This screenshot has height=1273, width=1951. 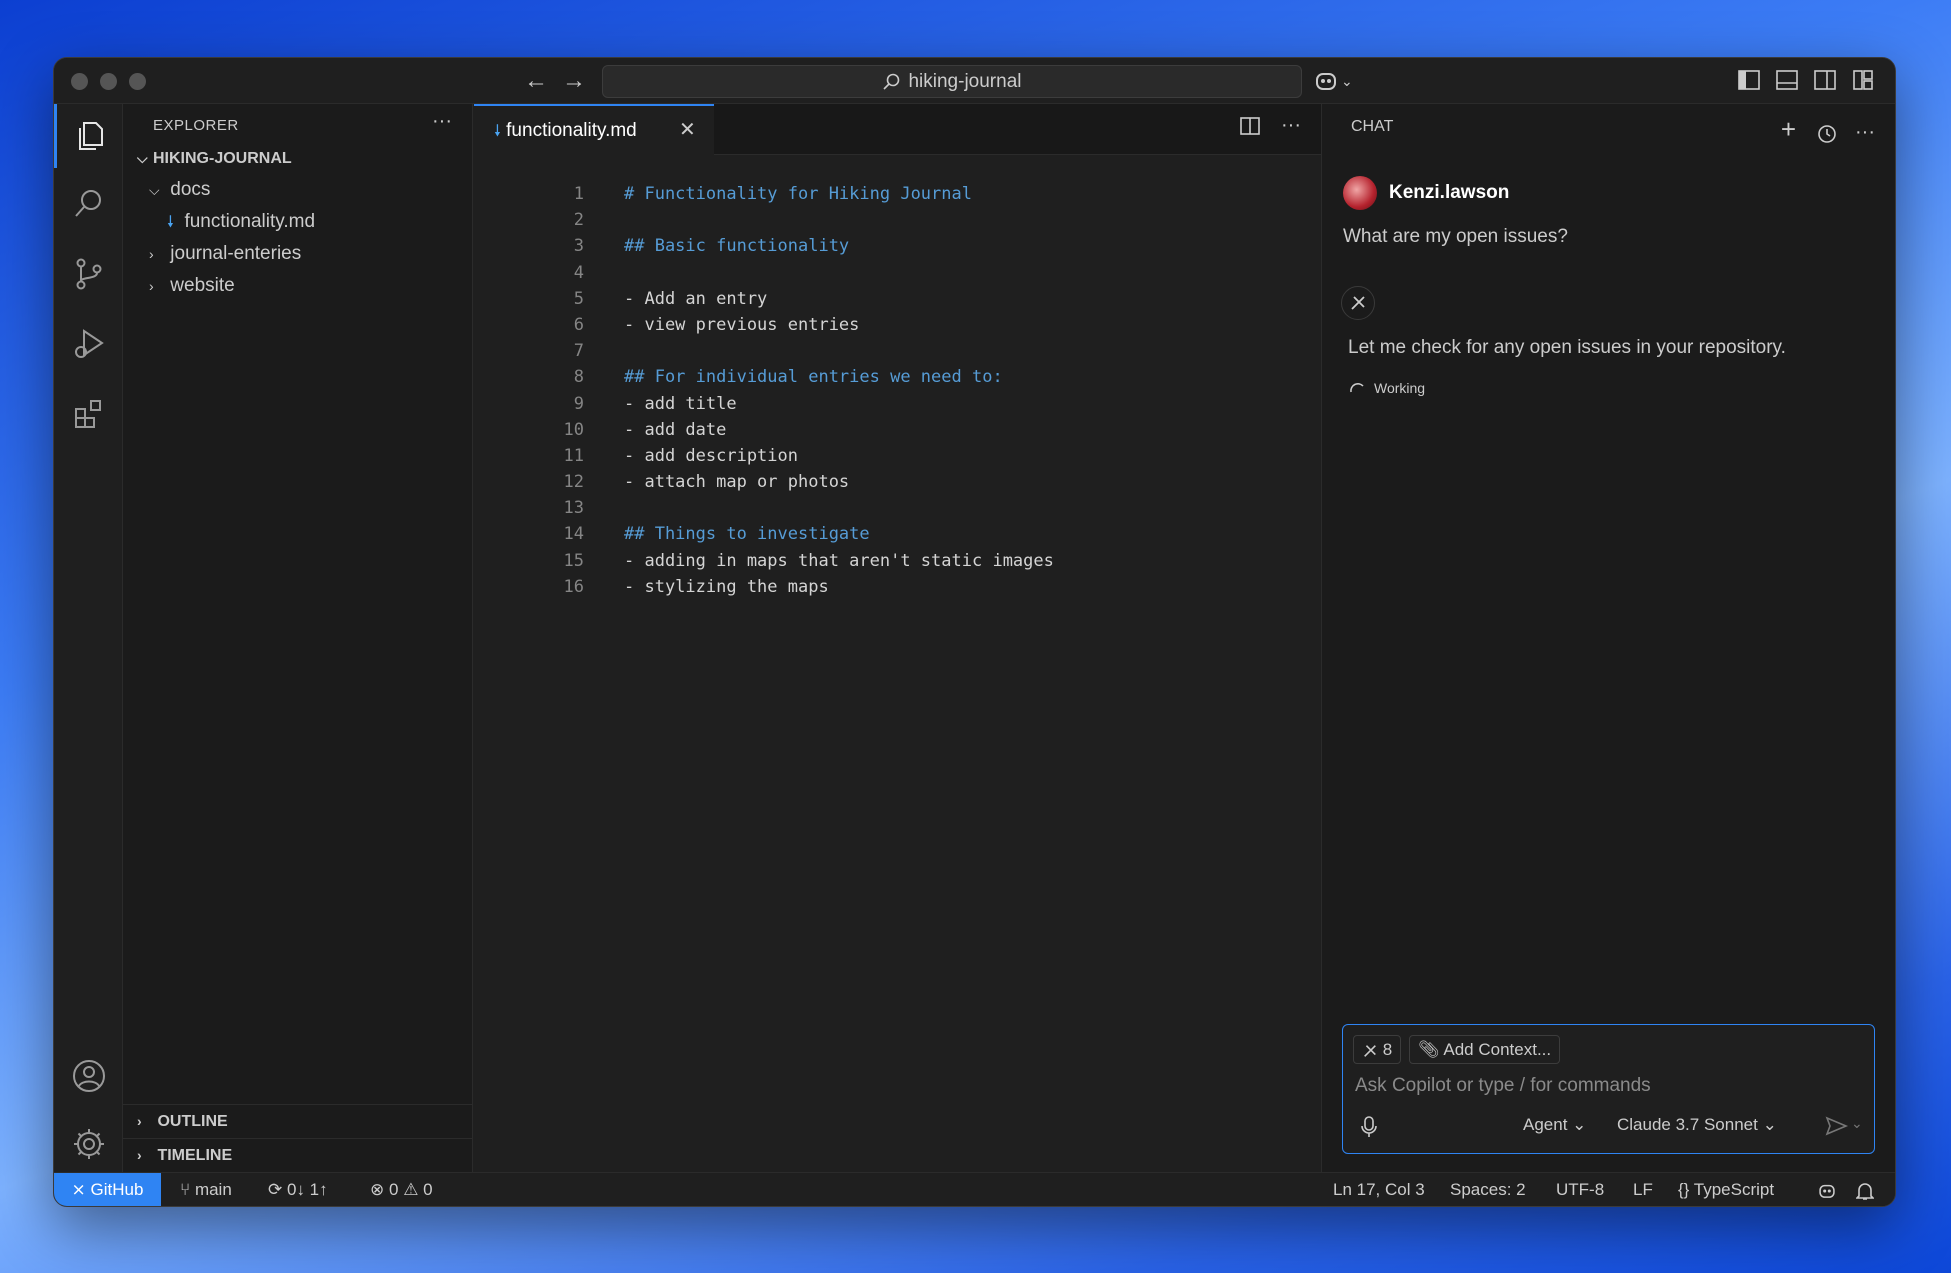 I want to click on close-icon: ✕, so click(x=687, y=130).